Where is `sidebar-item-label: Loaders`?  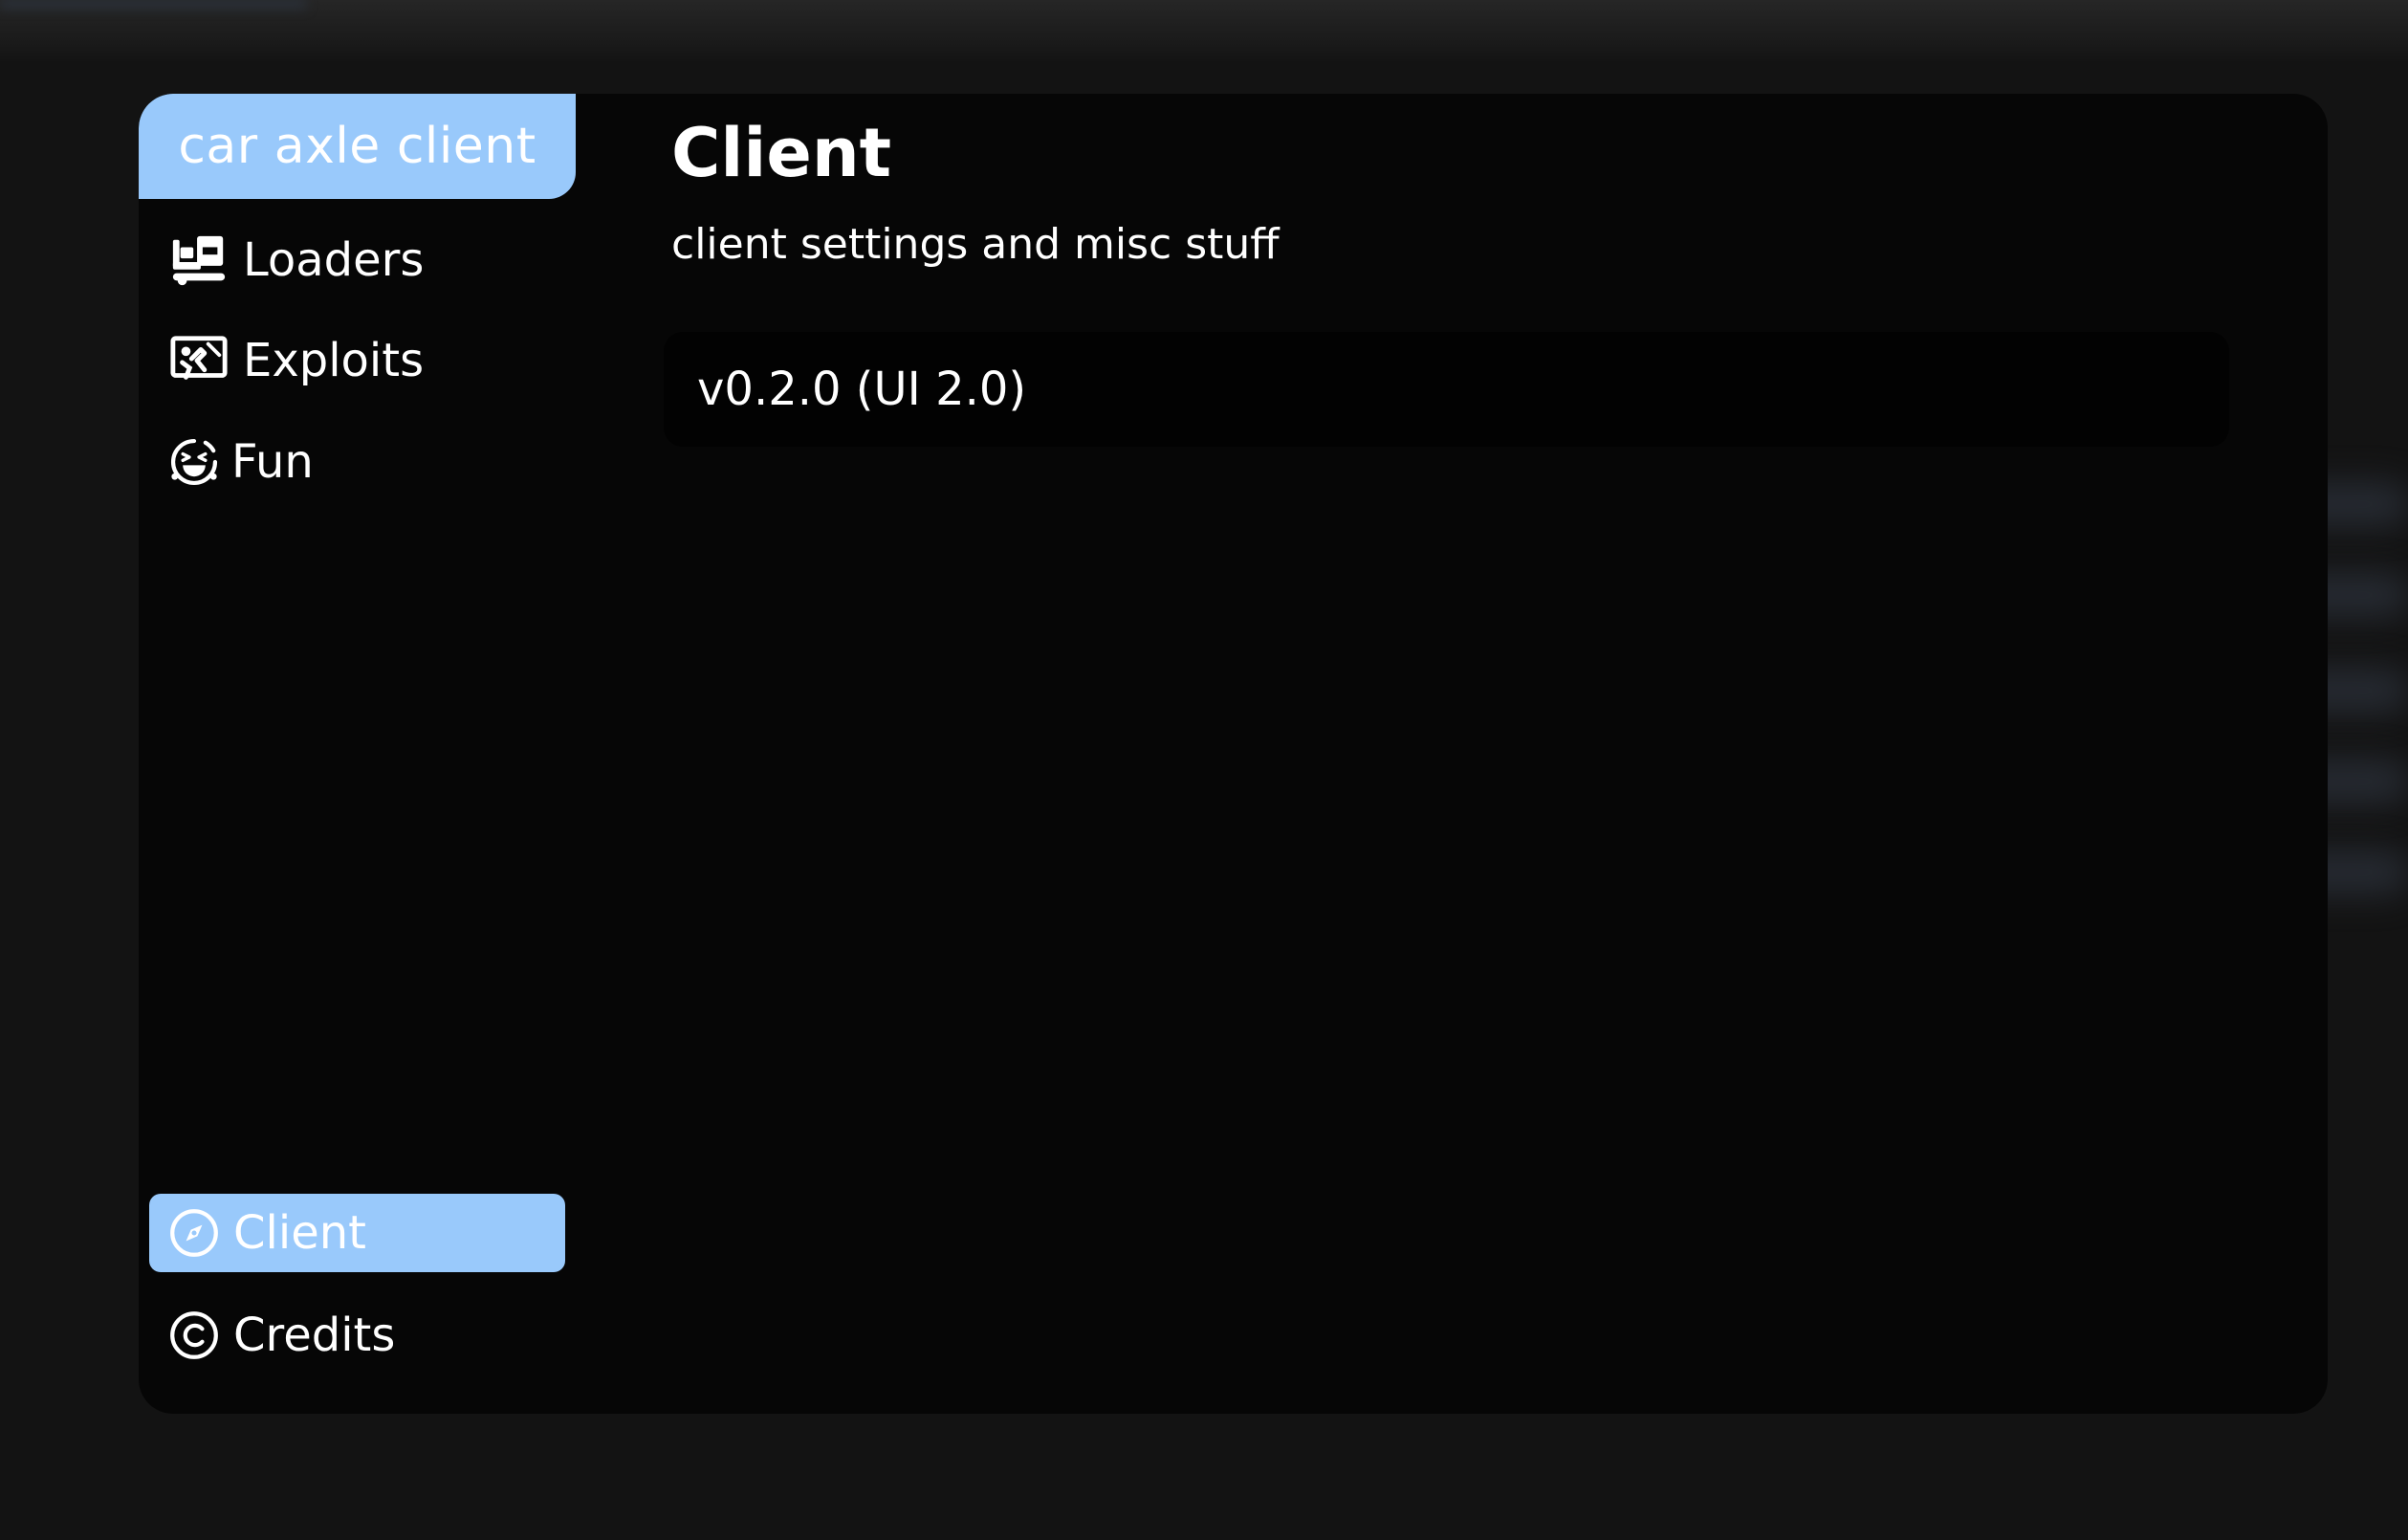 sidebar-item-label: Loaders is located at coordinates (334, 260).